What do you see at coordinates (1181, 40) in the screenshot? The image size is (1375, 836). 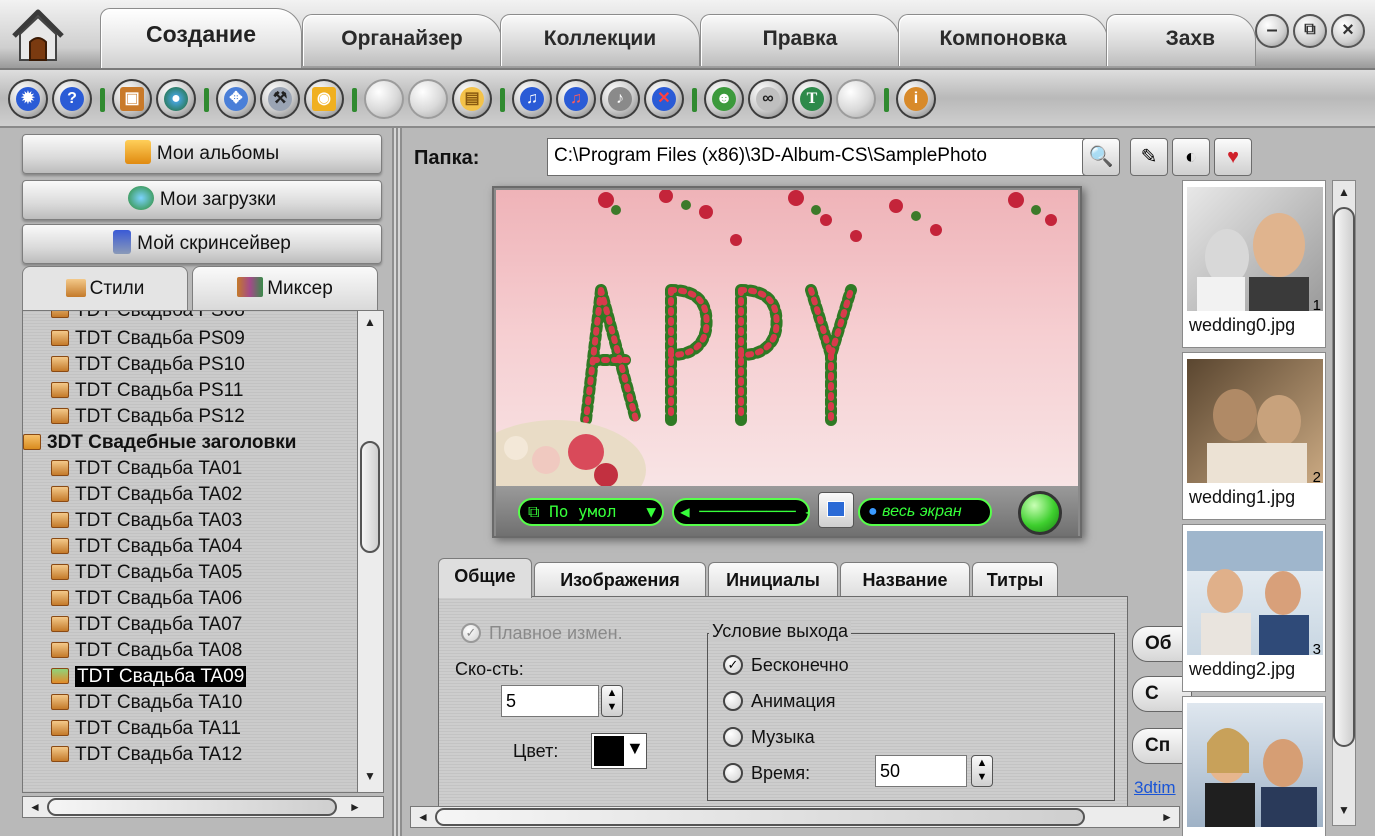 I see `tab-capture: Захв` at bounding box center [1181, 40].